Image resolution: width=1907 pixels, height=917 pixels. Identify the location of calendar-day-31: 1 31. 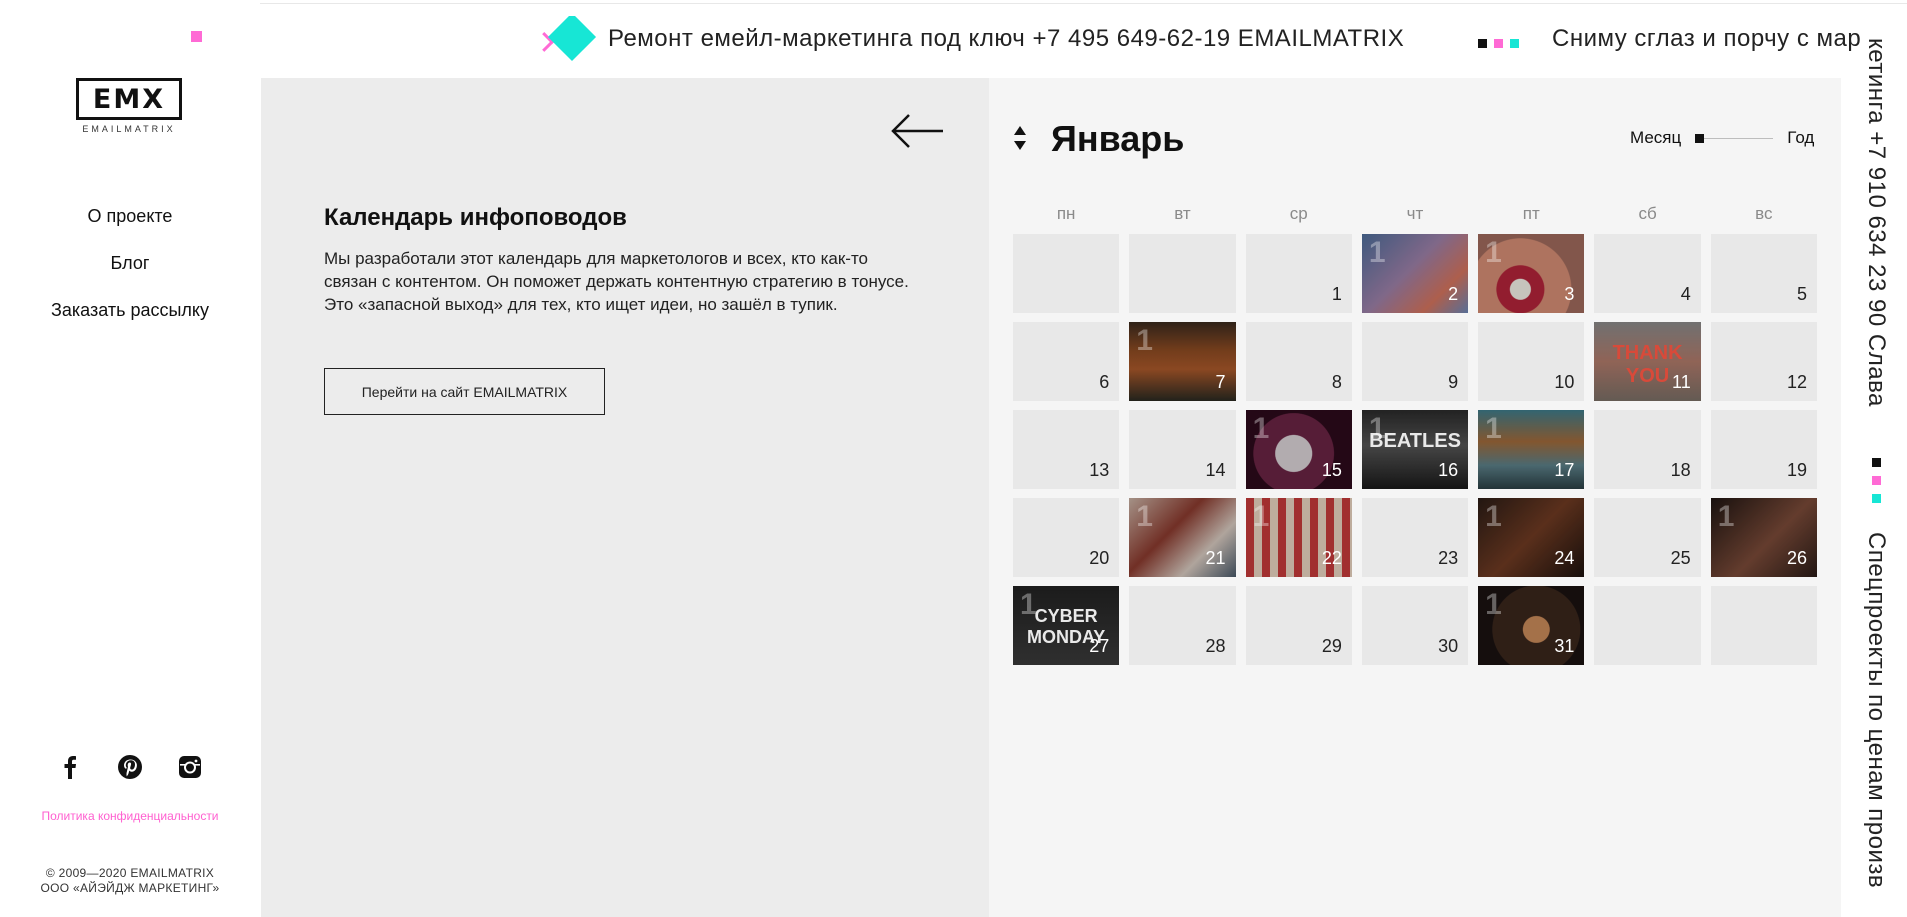
(1531, 625).